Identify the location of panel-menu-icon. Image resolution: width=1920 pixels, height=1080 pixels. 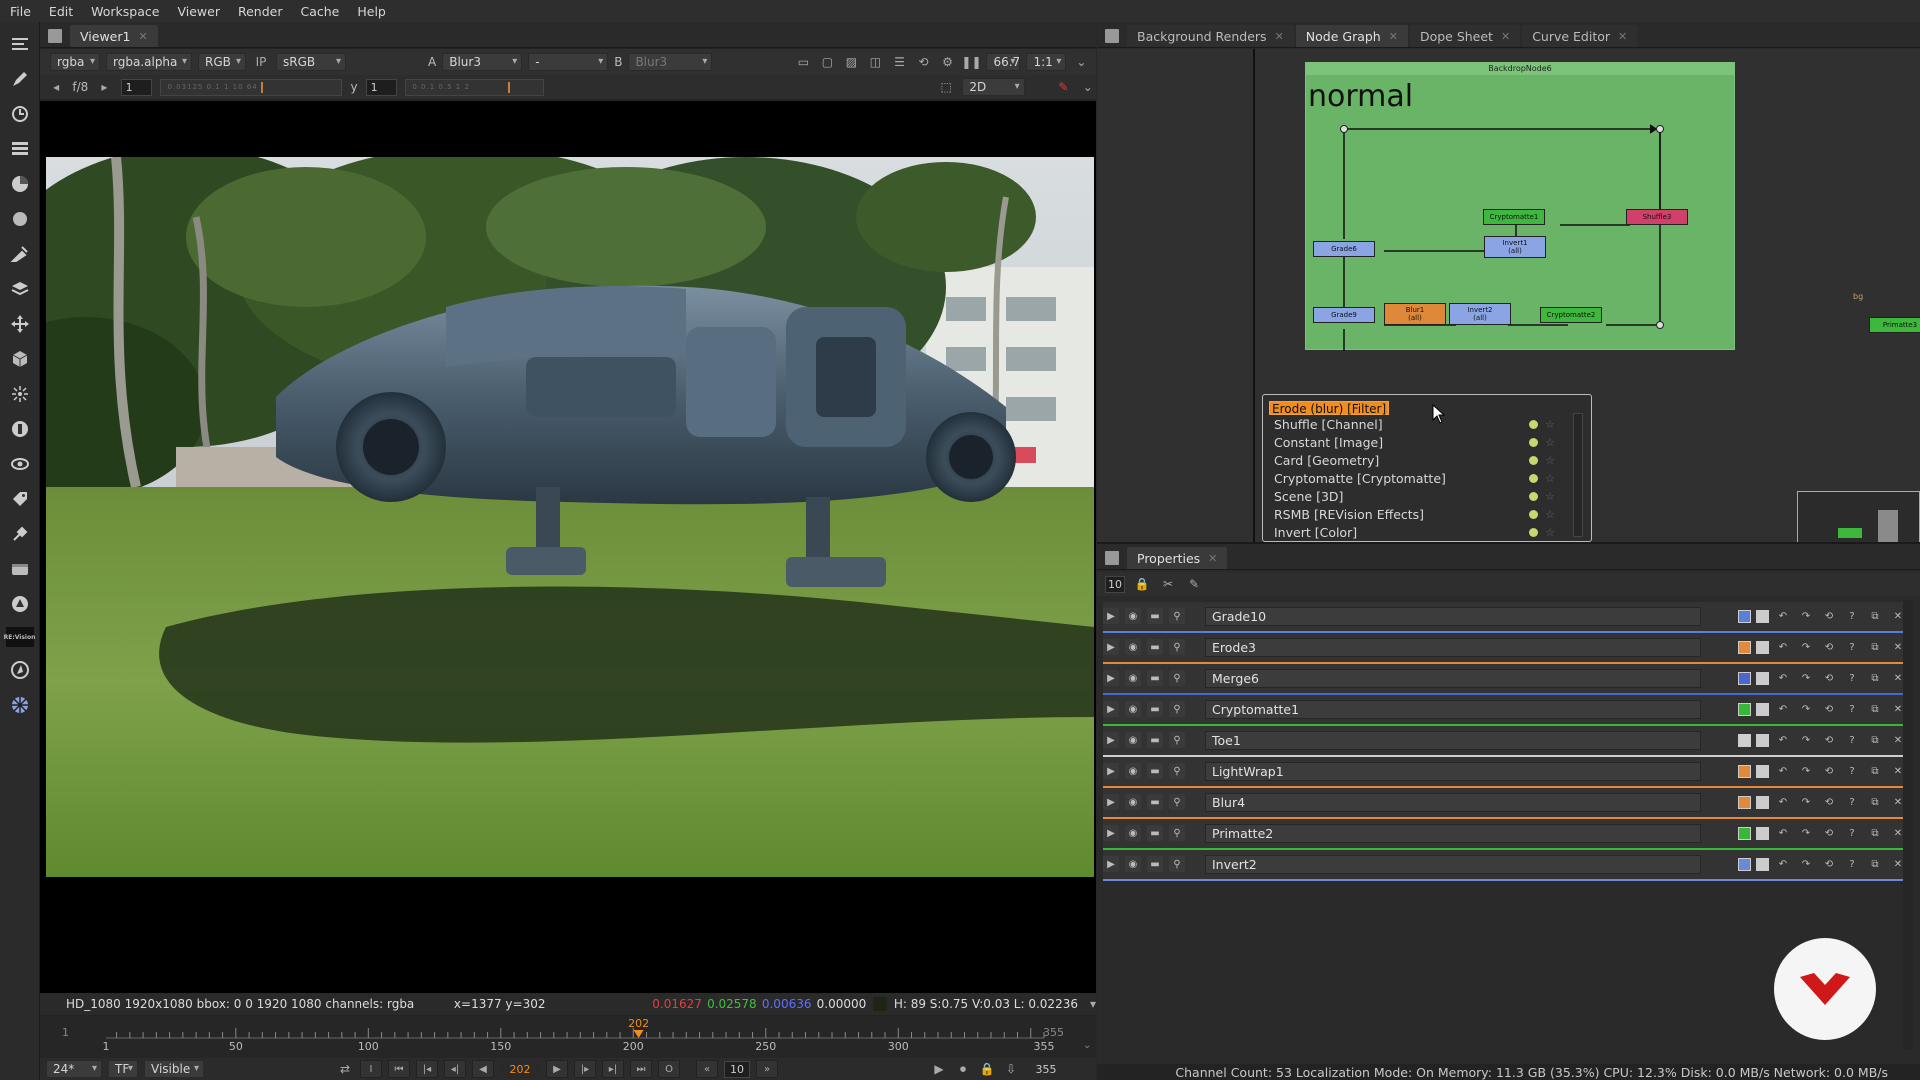
(1112, 558).